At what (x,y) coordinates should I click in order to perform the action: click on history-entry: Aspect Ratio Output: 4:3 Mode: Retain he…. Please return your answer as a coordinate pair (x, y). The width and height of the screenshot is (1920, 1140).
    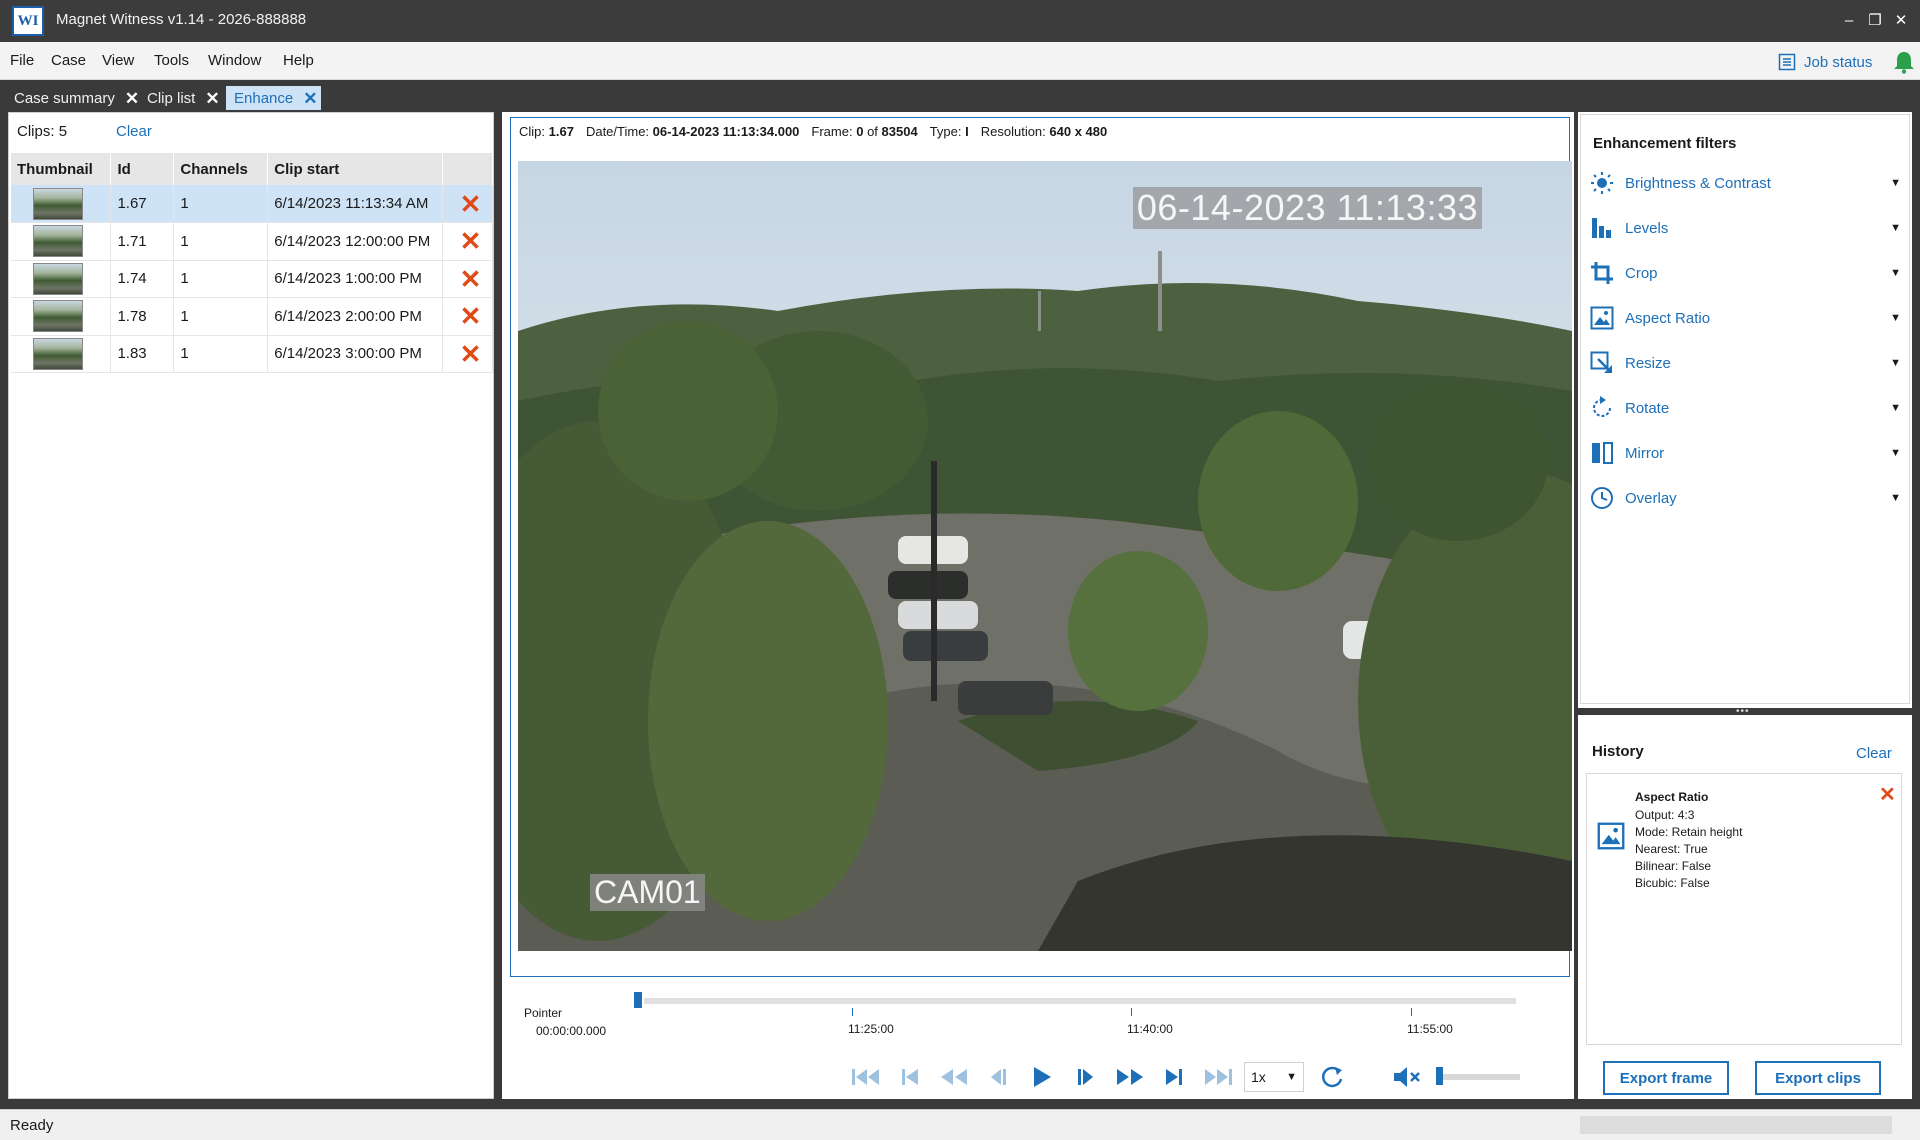
    Looking at the image, I should click on (1744, 834).